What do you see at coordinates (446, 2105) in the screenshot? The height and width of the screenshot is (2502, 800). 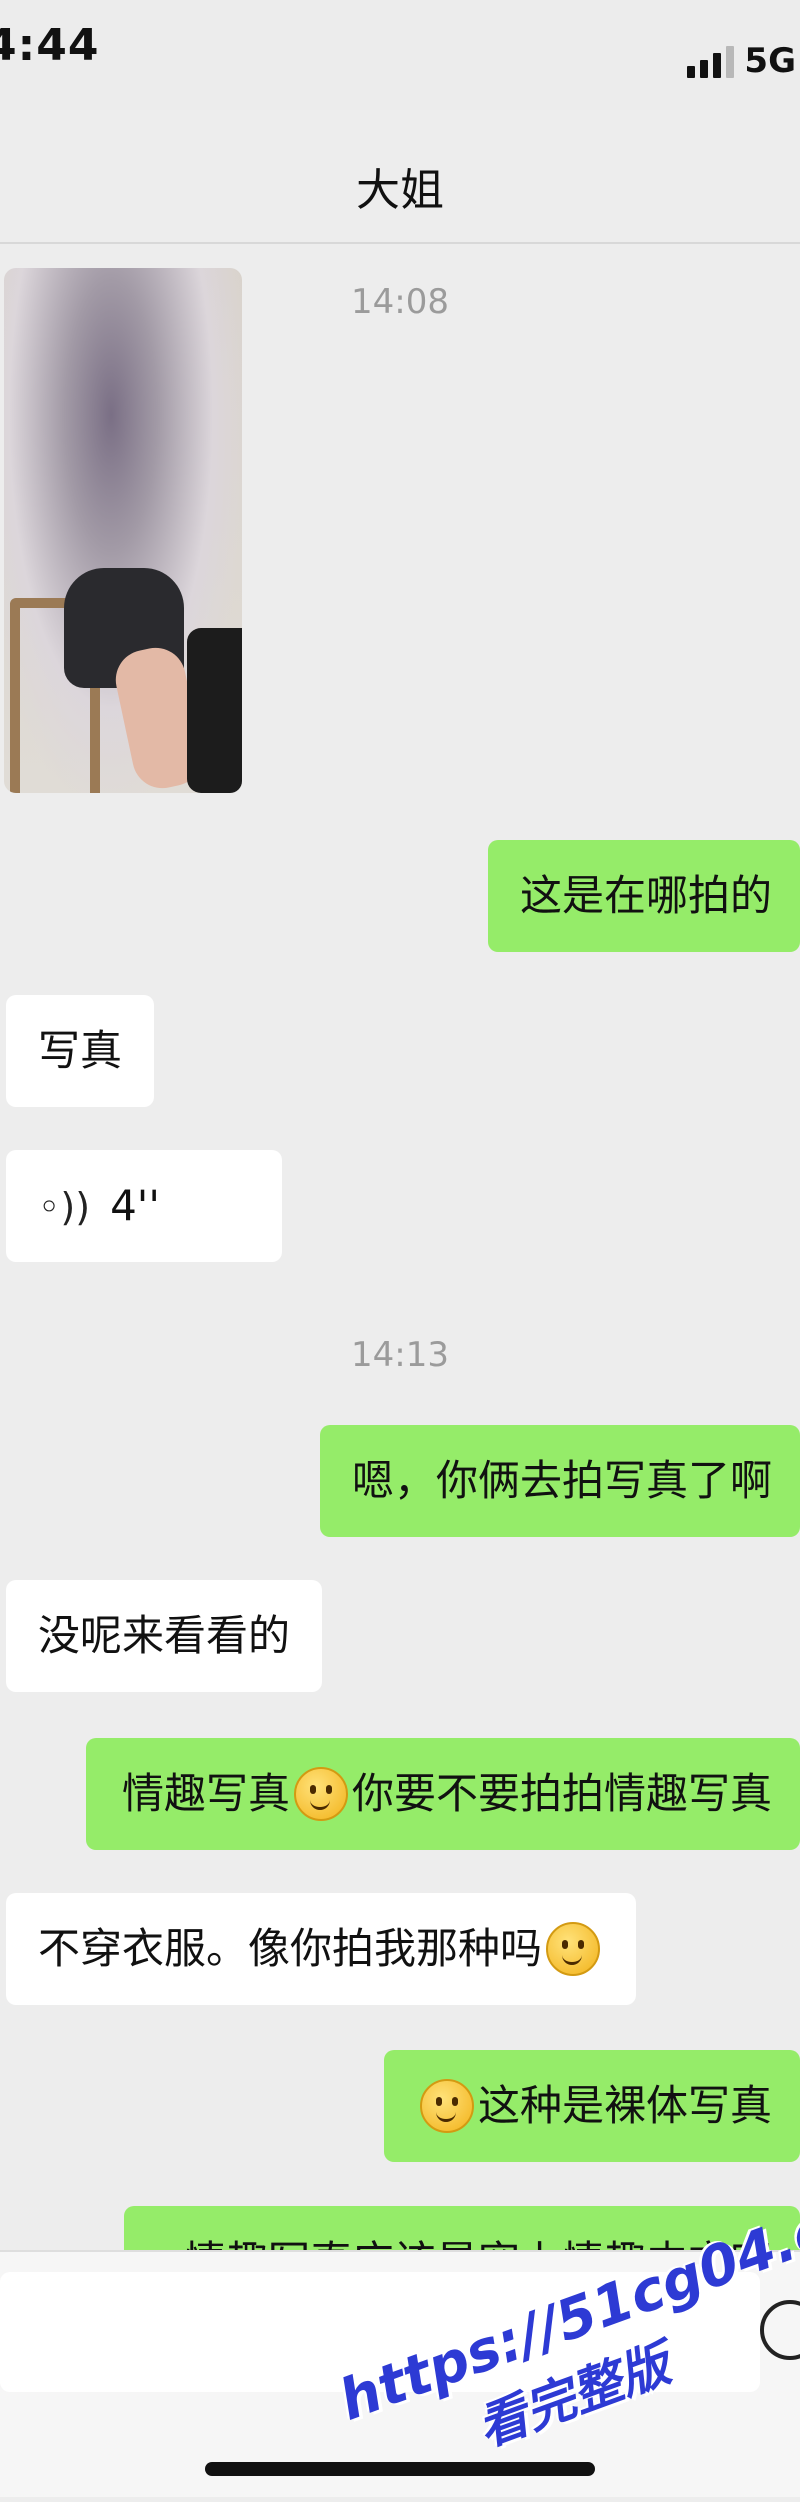 I see `laugh-cry-emoji-icon` at bounding box center [446, 2105].